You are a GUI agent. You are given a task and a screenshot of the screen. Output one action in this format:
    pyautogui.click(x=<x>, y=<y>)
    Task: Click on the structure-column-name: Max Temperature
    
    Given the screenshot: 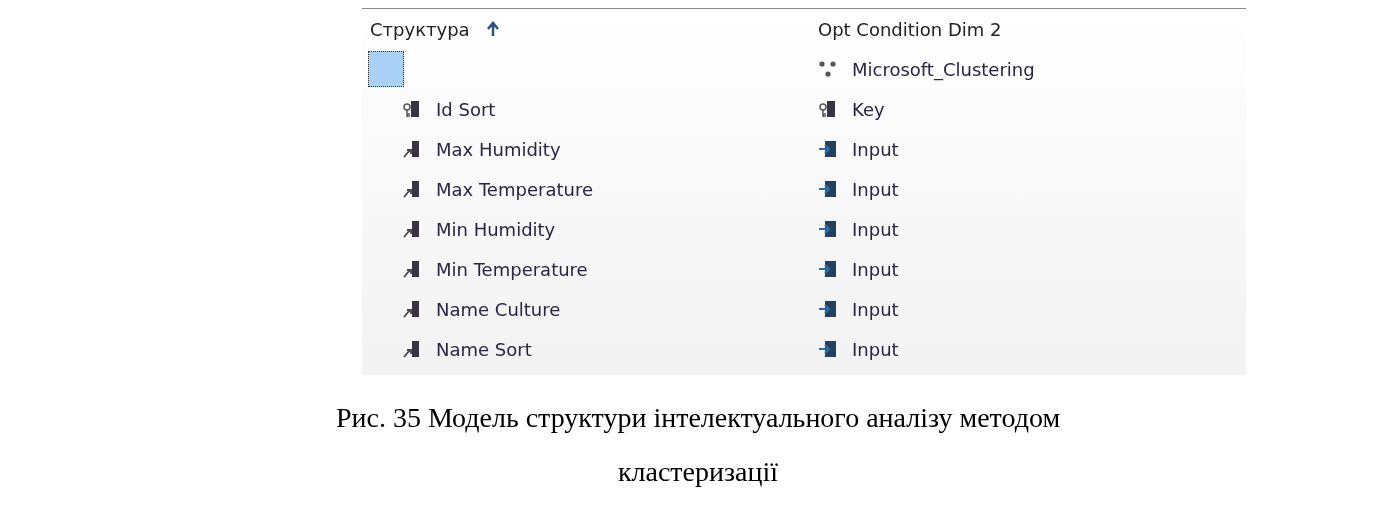 What is the action you would take?
    pyautogui.click(x=514, y=189)
    